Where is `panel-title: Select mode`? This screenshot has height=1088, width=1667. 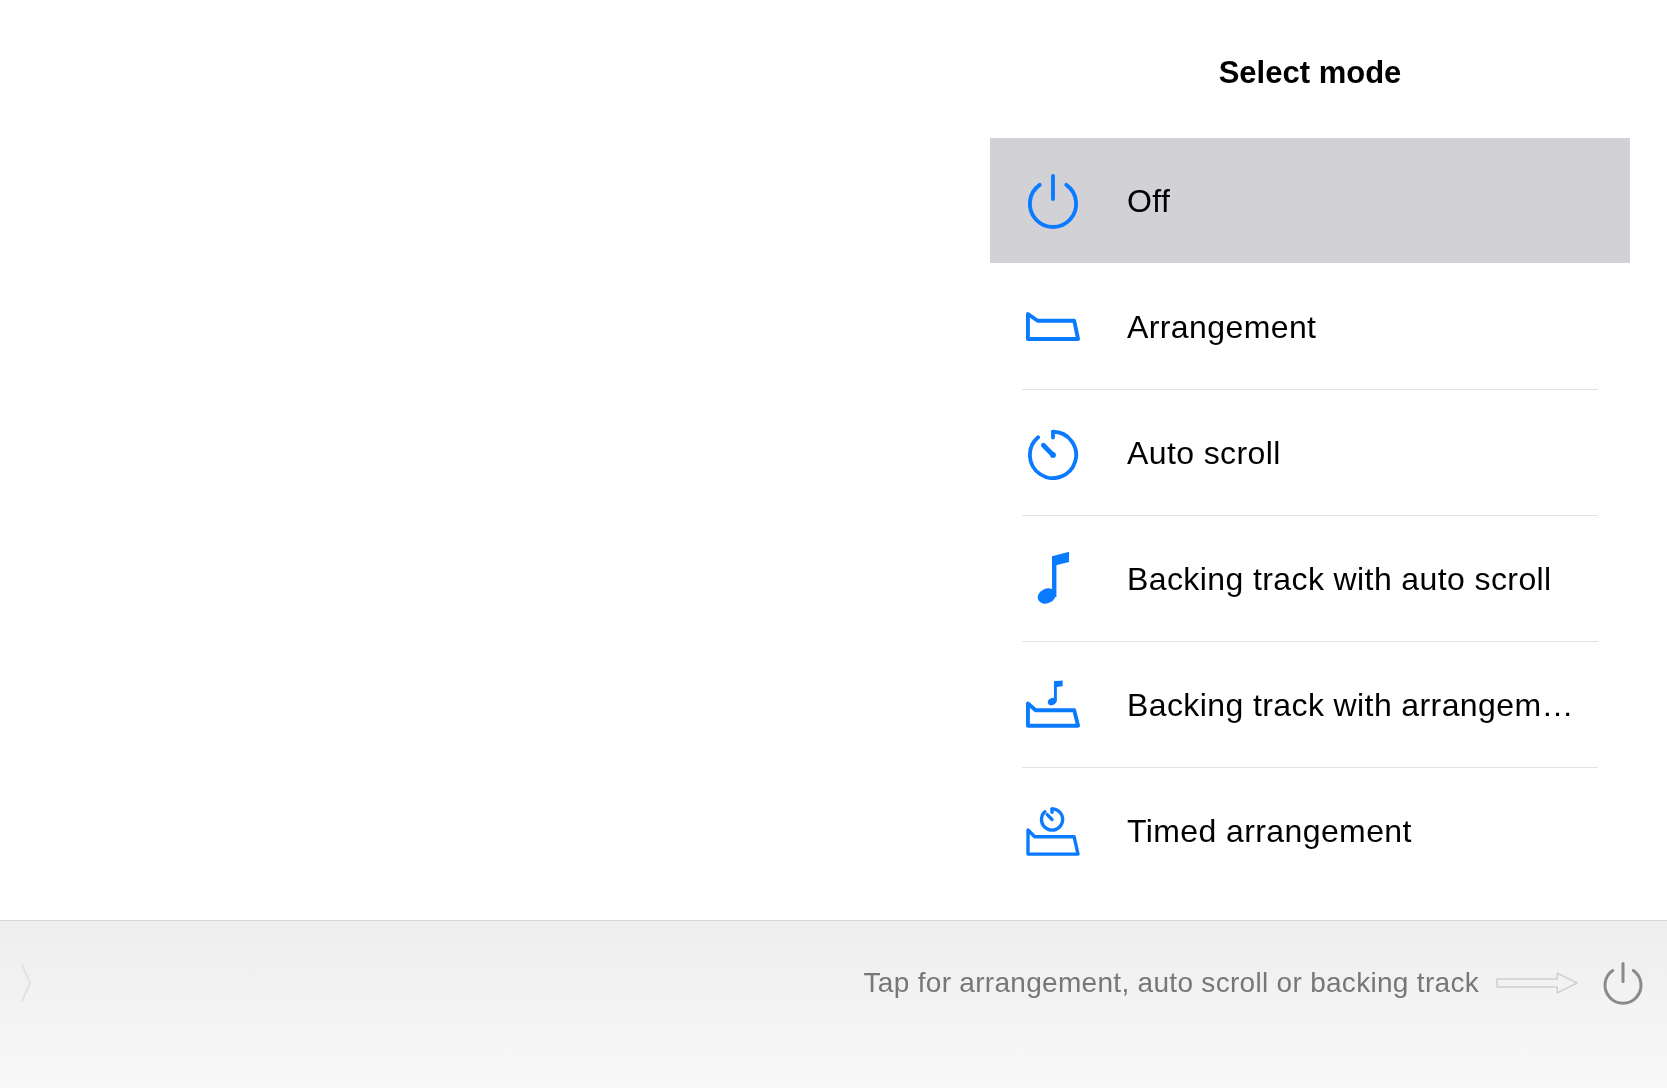
panel-title: Select mode is located at coordinates (1310, 72).